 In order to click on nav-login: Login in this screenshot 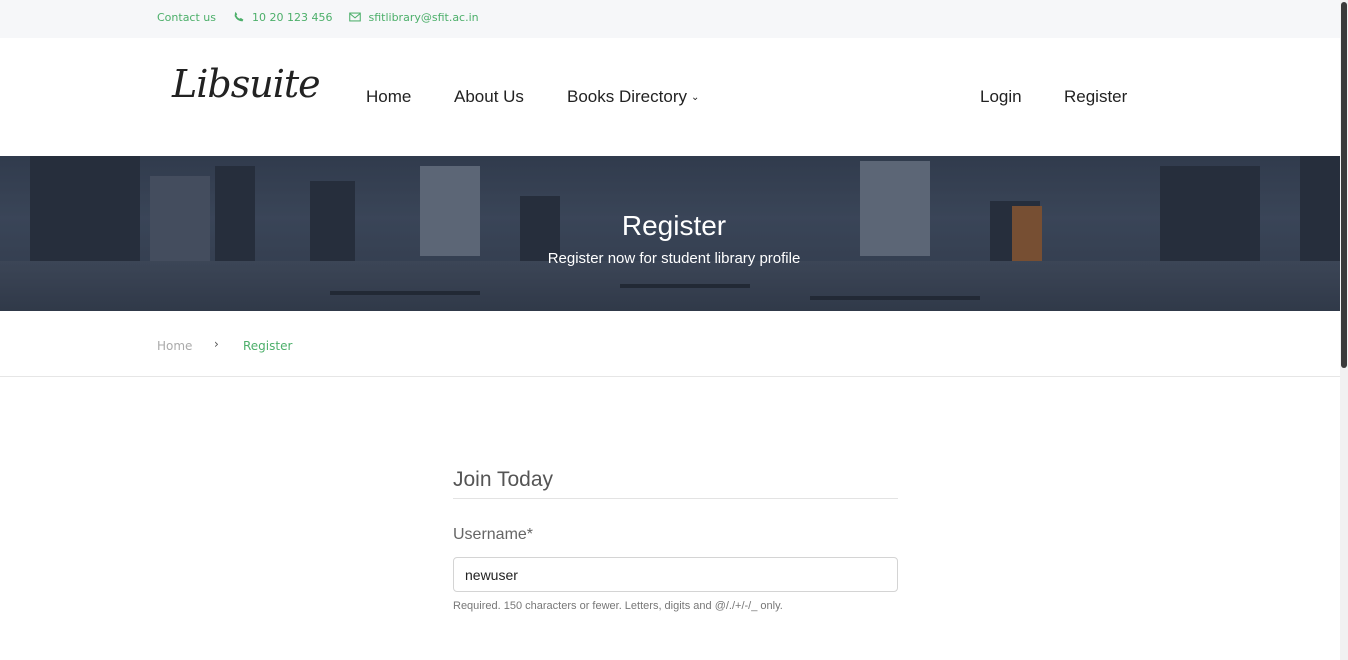, I will do `click(1001, 97)`.